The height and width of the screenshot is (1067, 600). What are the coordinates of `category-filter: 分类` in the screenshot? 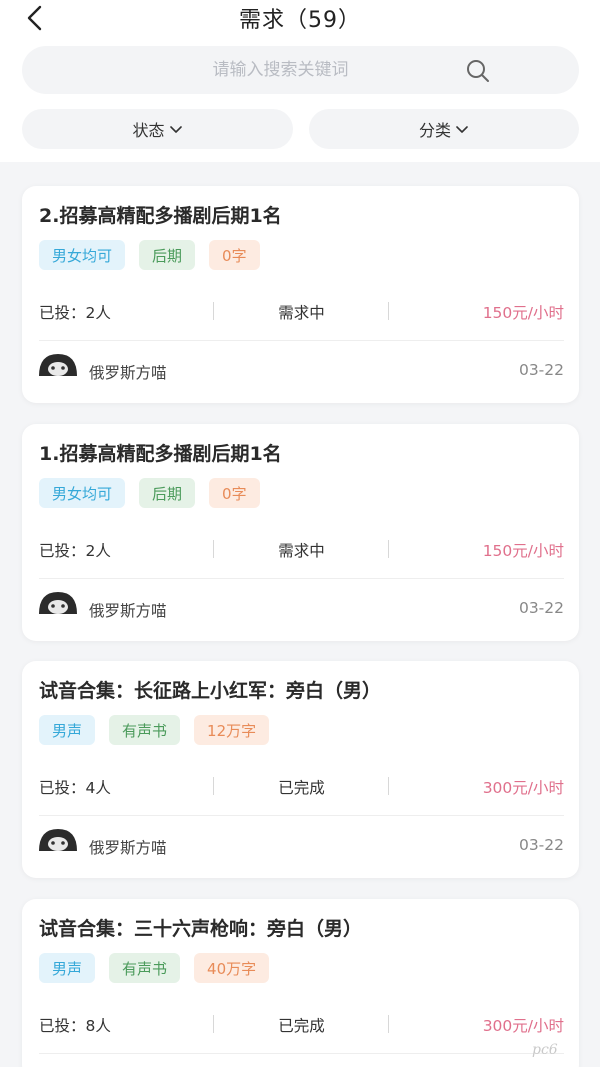 It's located at (444, 129).